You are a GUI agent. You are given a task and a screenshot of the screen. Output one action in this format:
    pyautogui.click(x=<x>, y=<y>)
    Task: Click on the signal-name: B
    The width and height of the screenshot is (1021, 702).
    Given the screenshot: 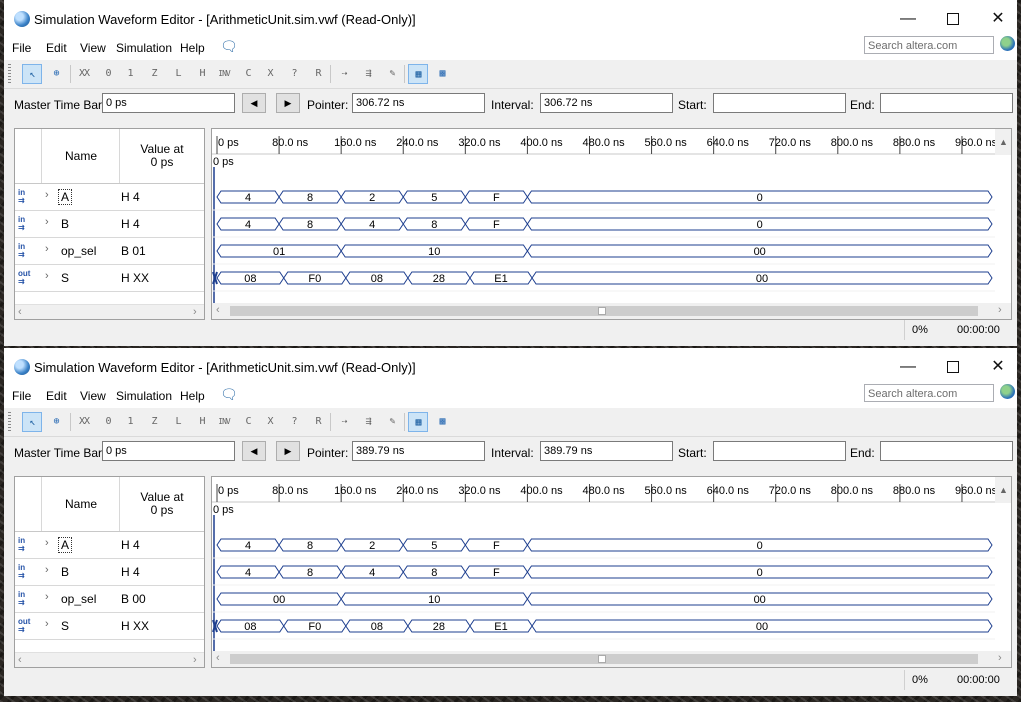 What is the action you would take?
    pyautogui.click(x=65, y=572)
    